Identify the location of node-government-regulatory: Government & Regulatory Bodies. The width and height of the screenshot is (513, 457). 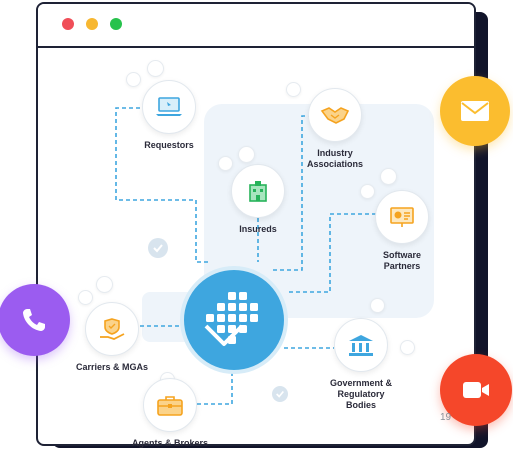
(361, 364).